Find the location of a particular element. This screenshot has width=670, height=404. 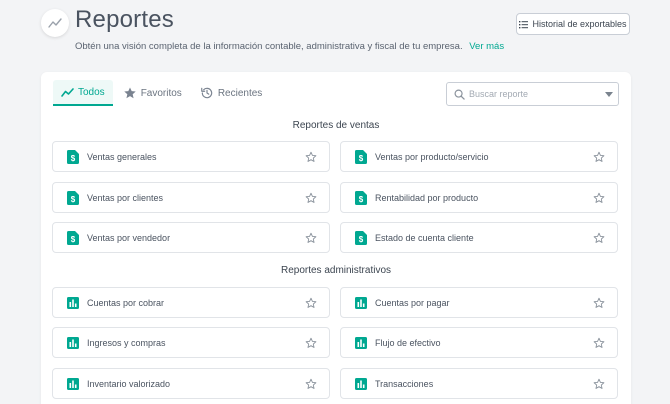

report-tabs: Todos Favoritos Recientes is located at coordinates (162, 93).